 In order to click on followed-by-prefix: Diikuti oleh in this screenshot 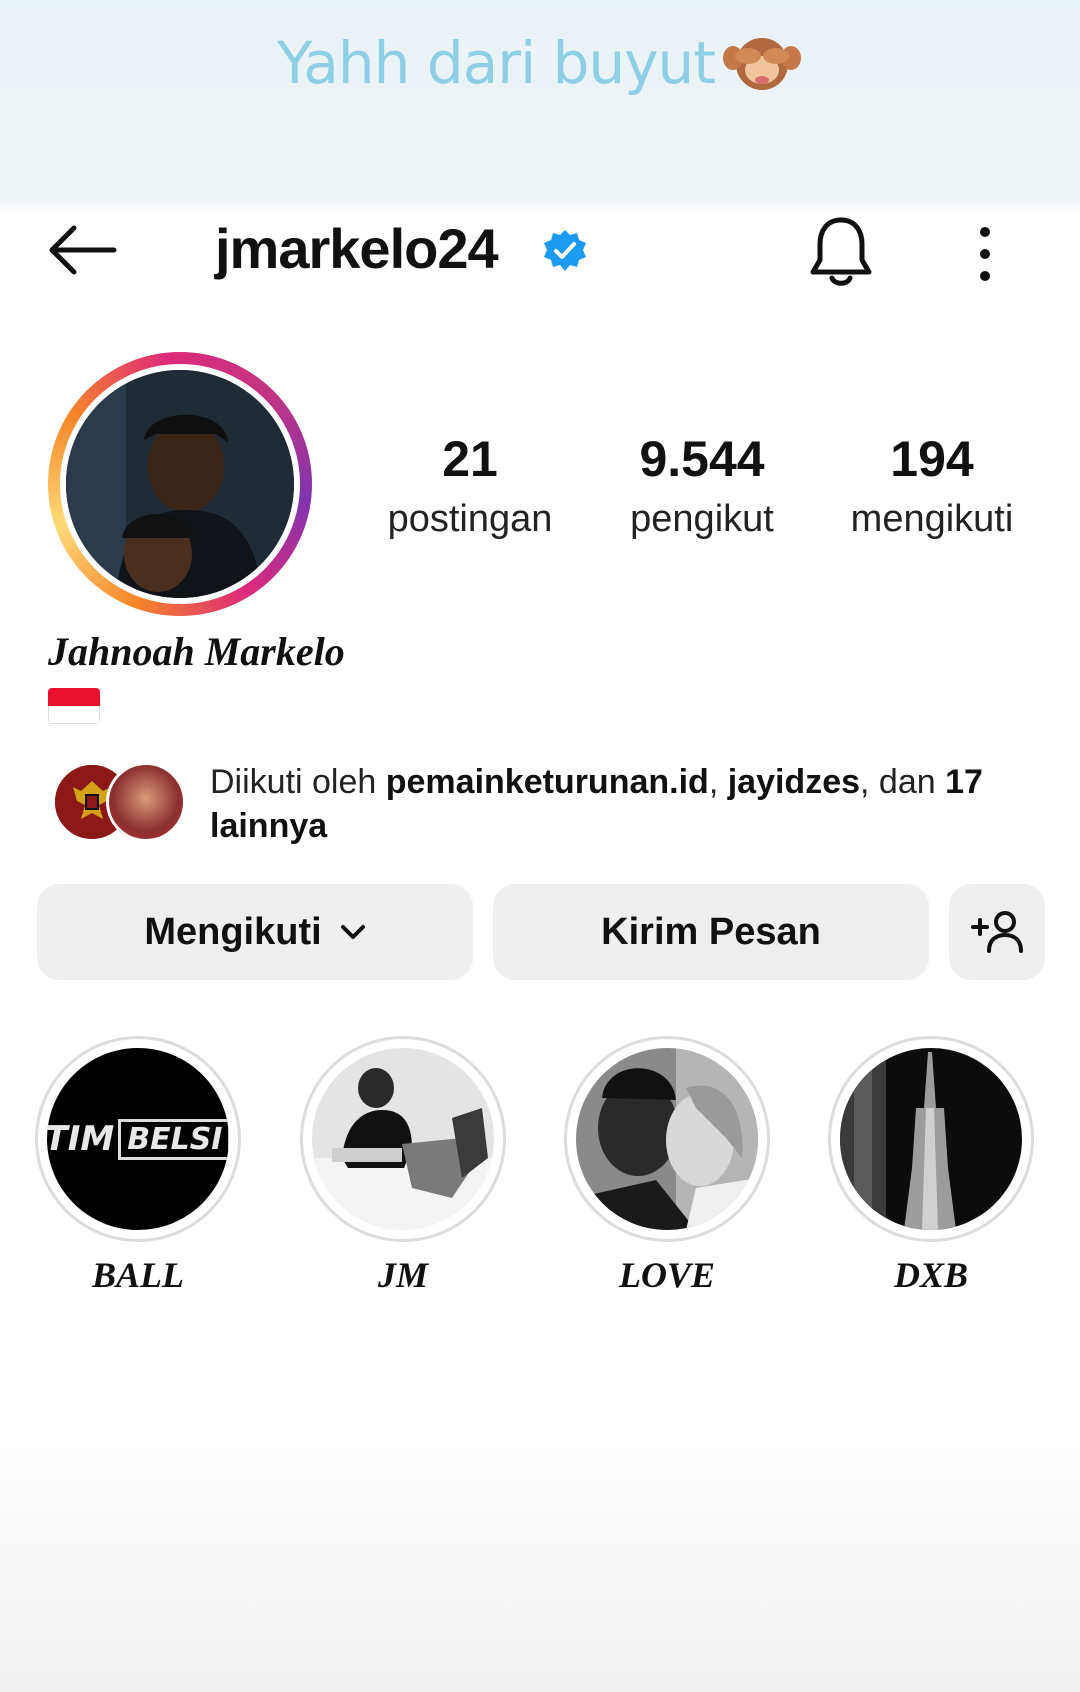, I will do `click(298, 782)`.